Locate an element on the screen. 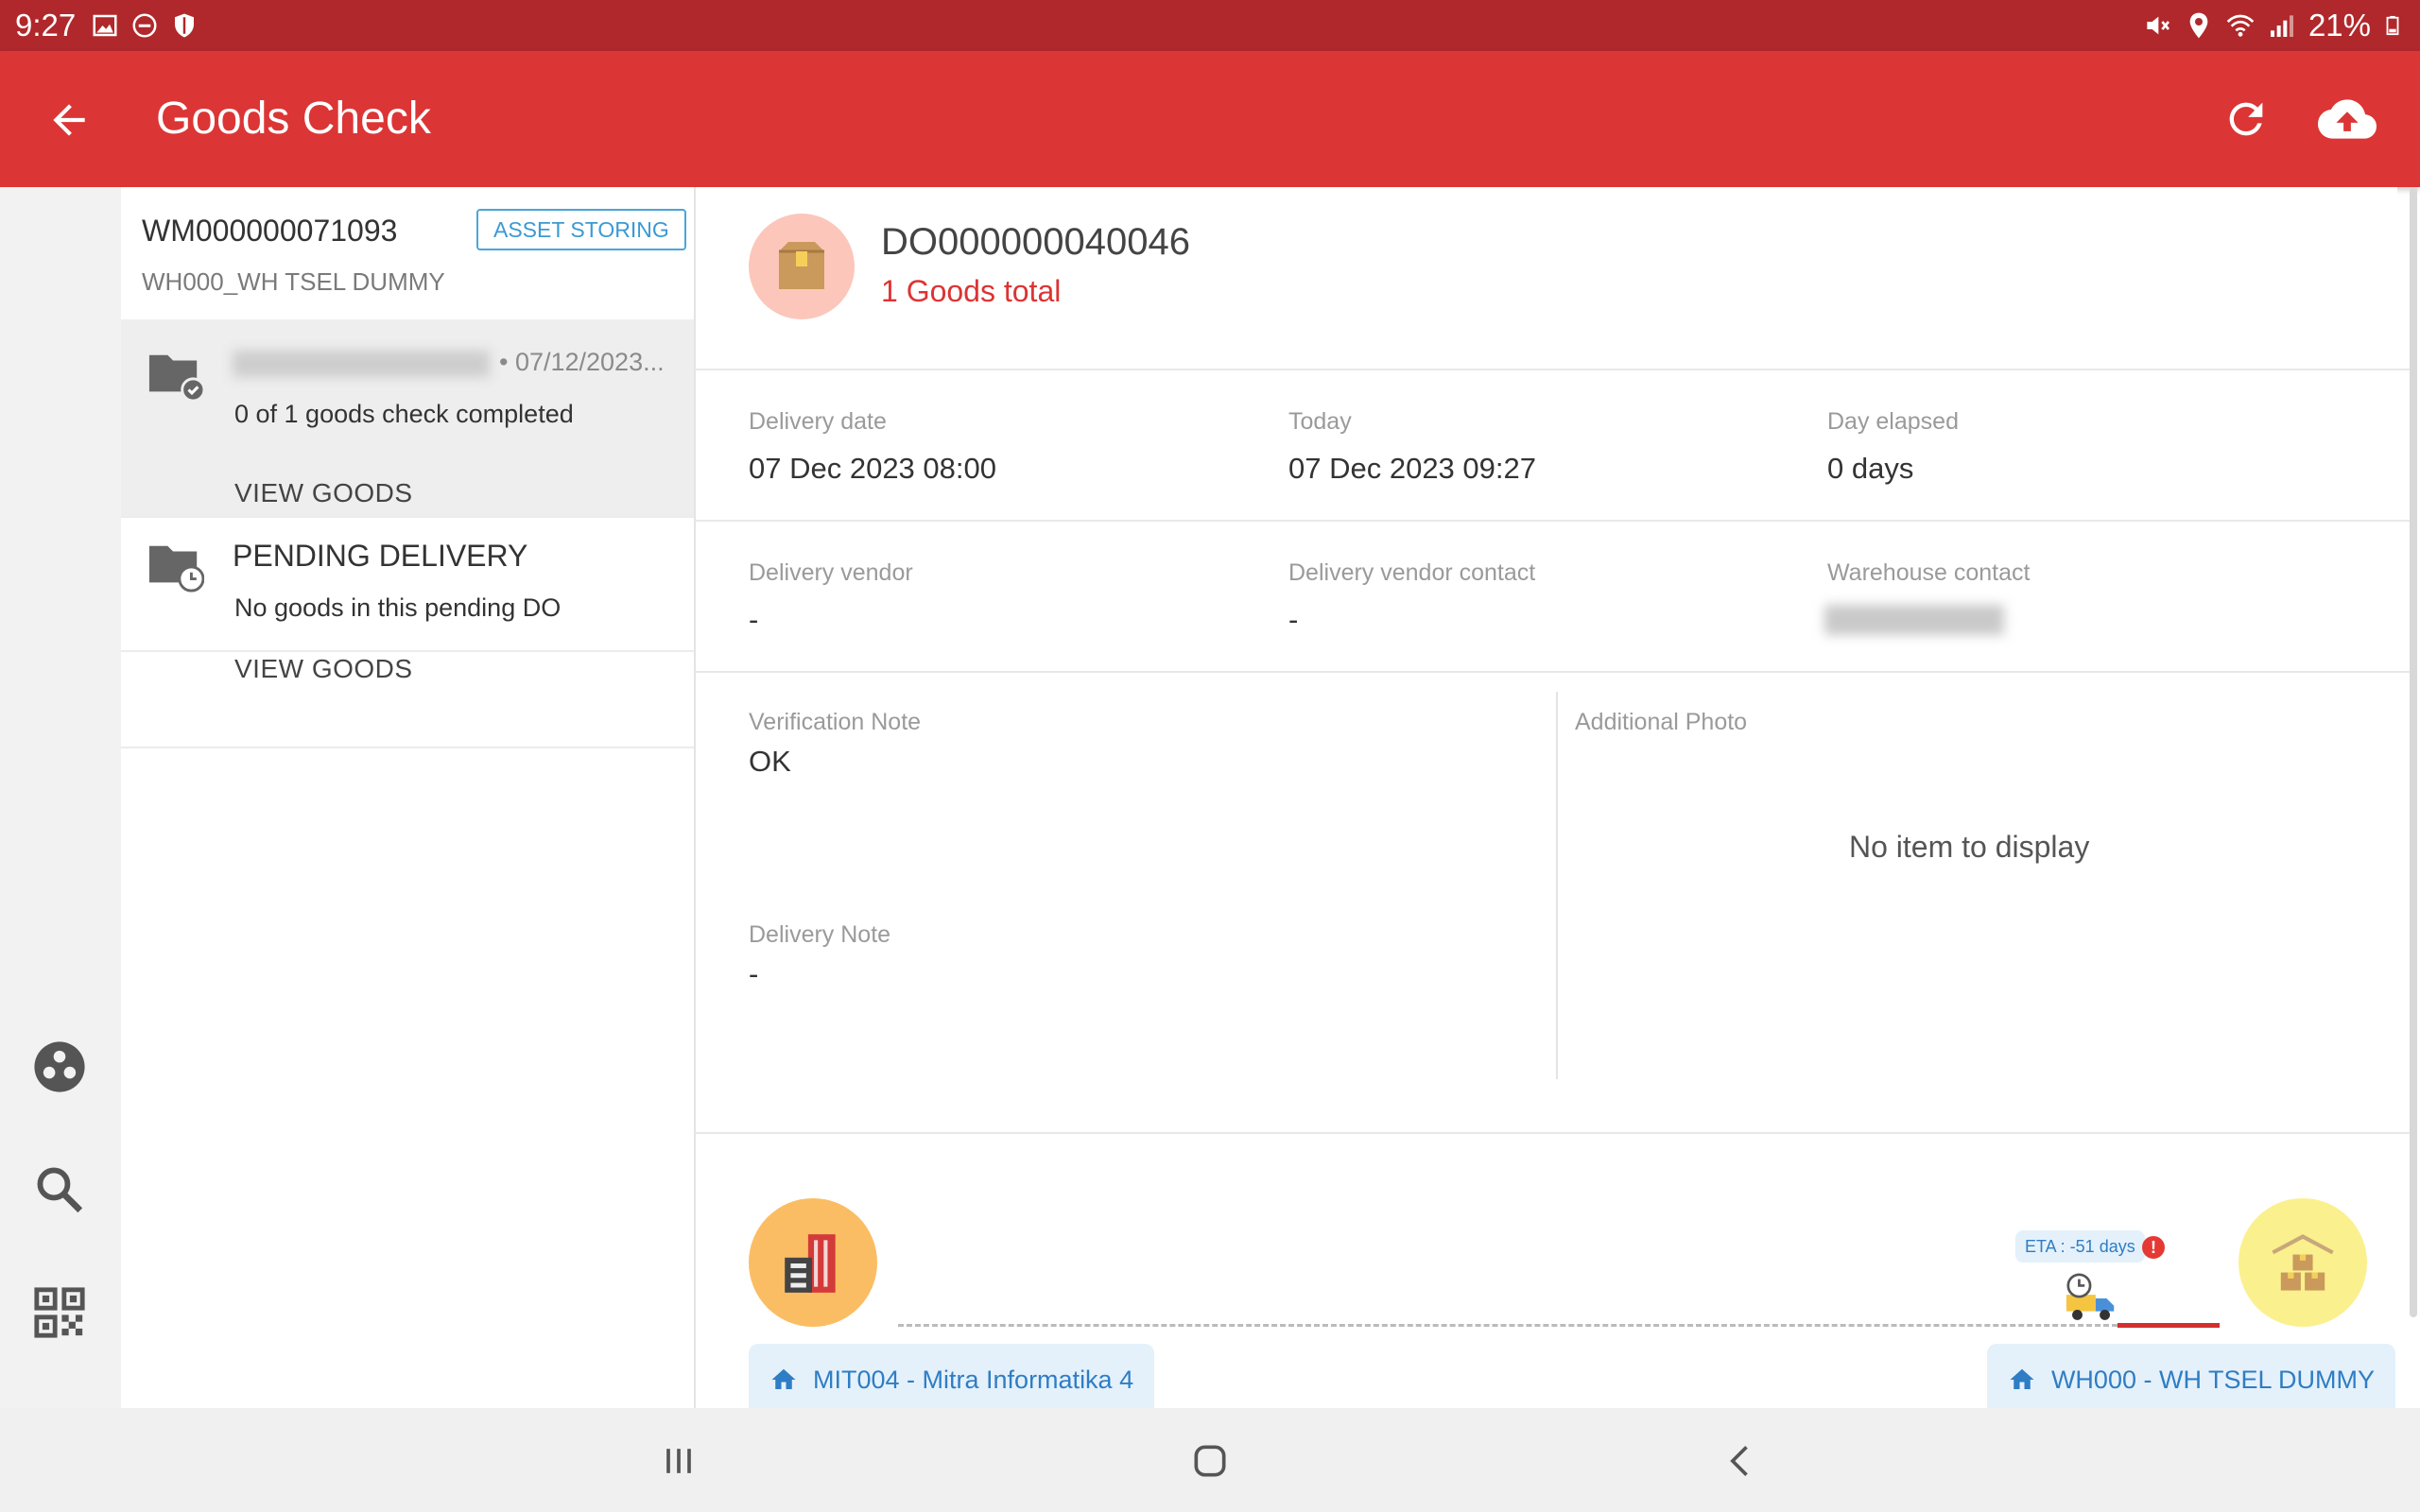  warehouse-contact-label: Warehouse contact is located at coordinates (1929, 572).